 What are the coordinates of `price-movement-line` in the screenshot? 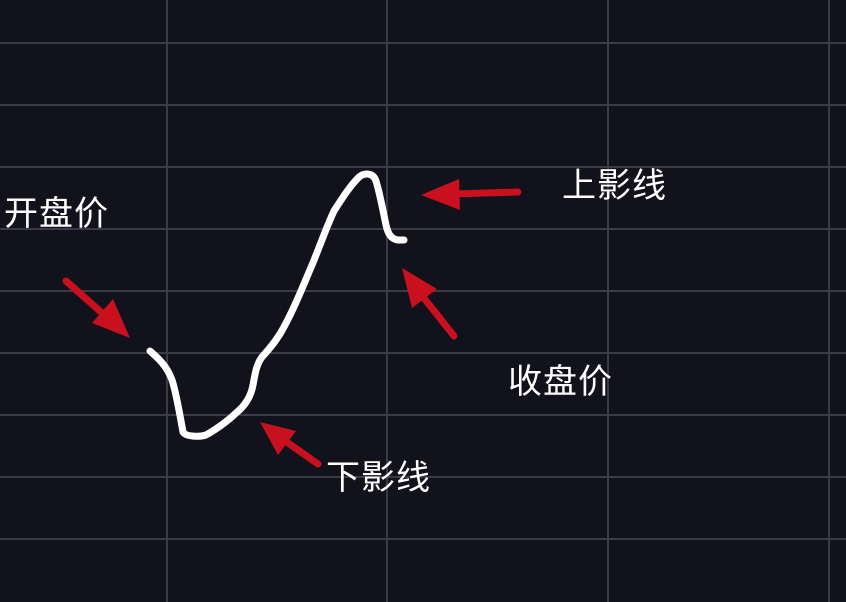 It's located at (277, 305).